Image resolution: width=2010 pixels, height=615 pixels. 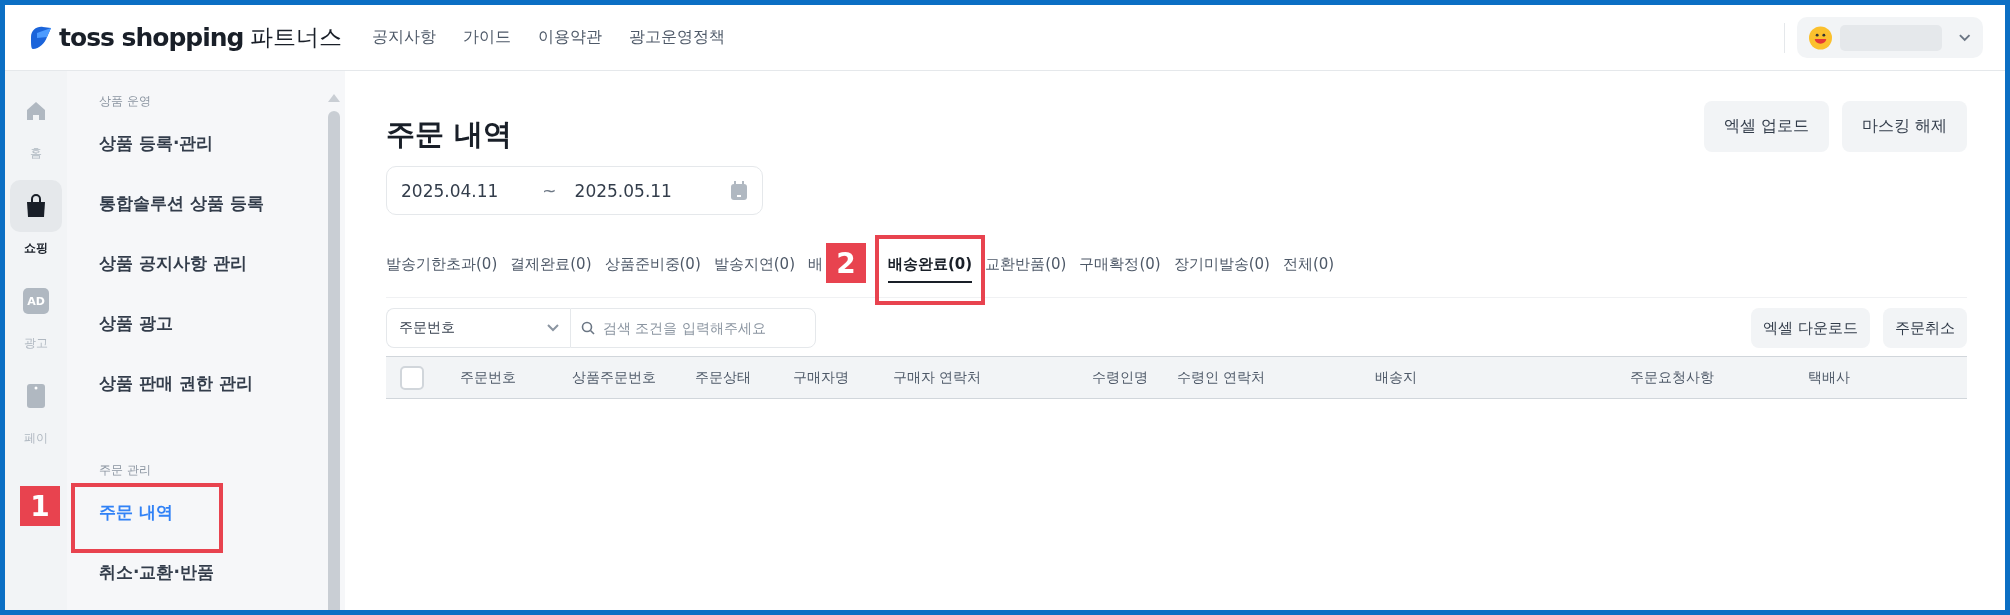 What do you see at coordinates (1120, 267) in the screenshot?
I see `status-tab: 구매확정(0)` at bounding box center [1120, 267].